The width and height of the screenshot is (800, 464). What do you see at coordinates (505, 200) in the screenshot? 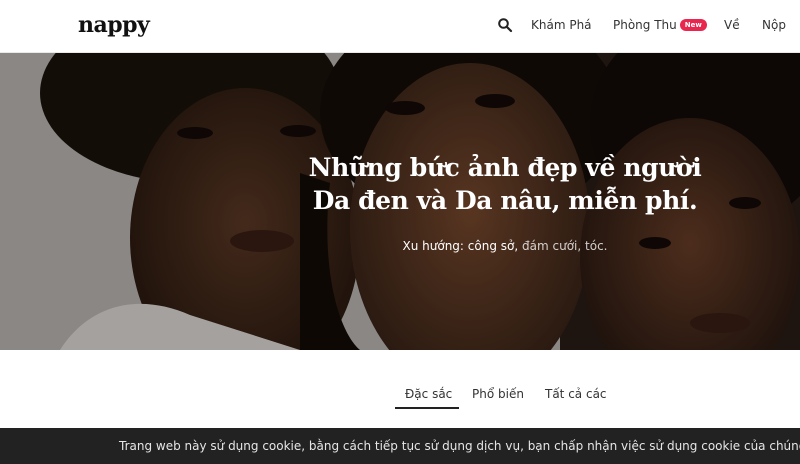
I see `hero-headline-line2: Da đen và Da nâu, miễn phí.` at bounding box center [505, 200].